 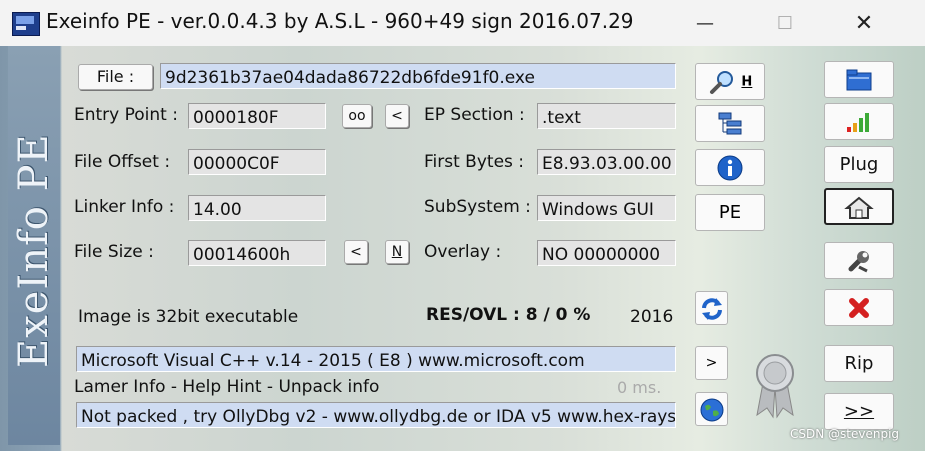 I want to click on red-x-icon, so click(x=859, y=308).